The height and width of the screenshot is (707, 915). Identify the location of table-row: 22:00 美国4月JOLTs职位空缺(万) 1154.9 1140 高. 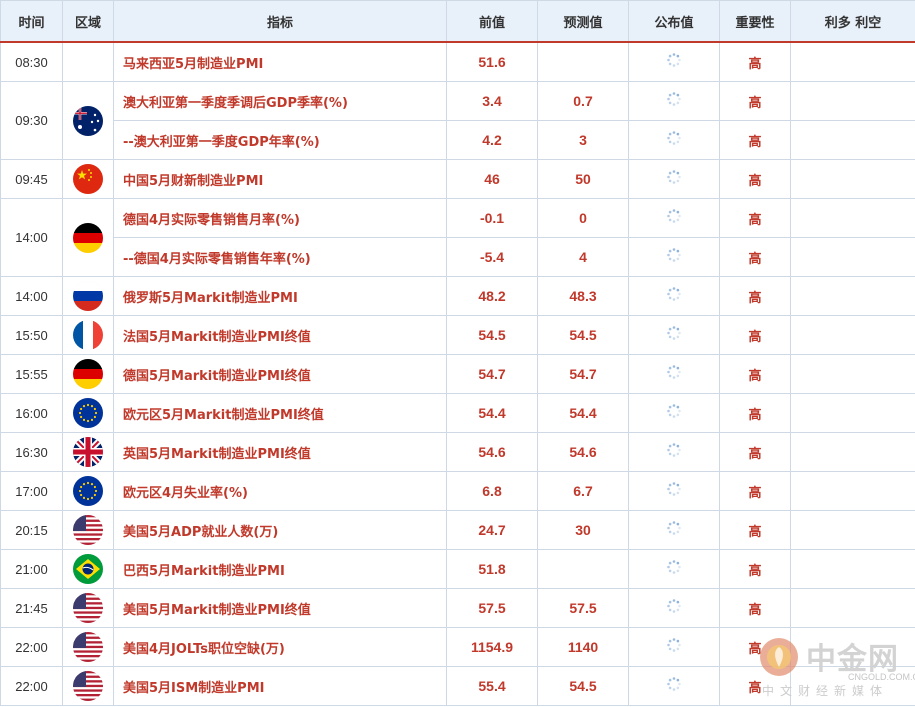
(457, 647).